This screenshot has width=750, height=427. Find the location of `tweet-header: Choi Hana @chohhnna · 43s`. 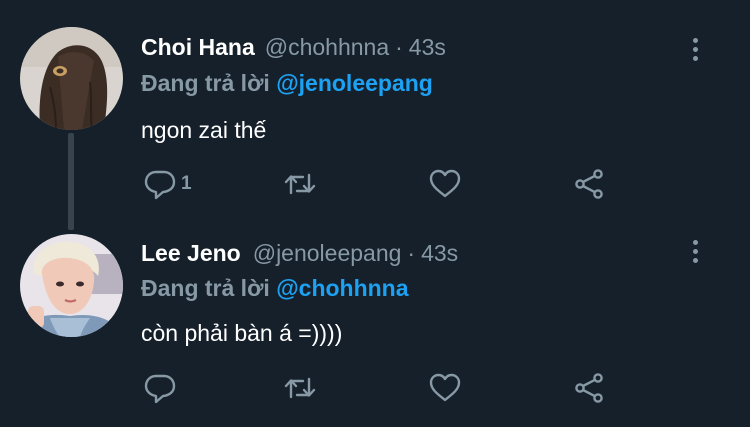

tweet-header: Choi Hana @chohhnna · 43s is located at coordinates (293, 49).